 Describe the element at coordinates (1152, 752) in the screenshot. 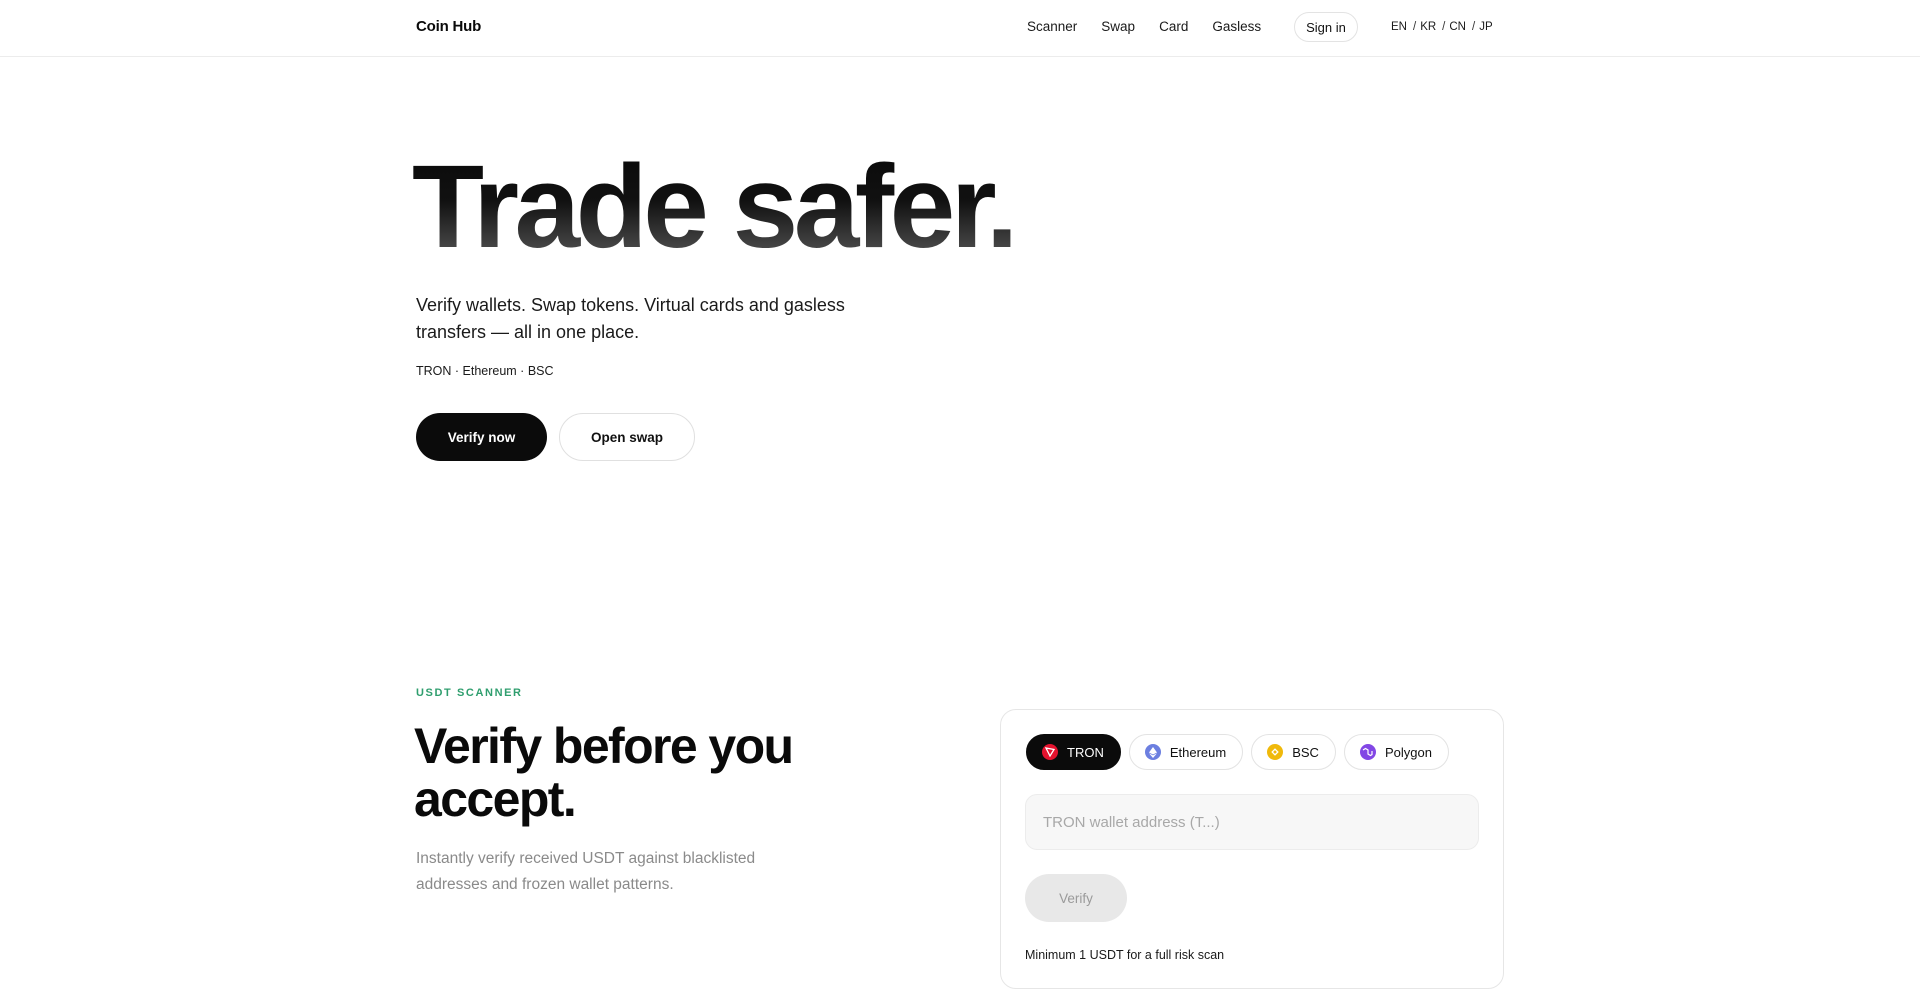

I see `ethereum-icon` at that location.